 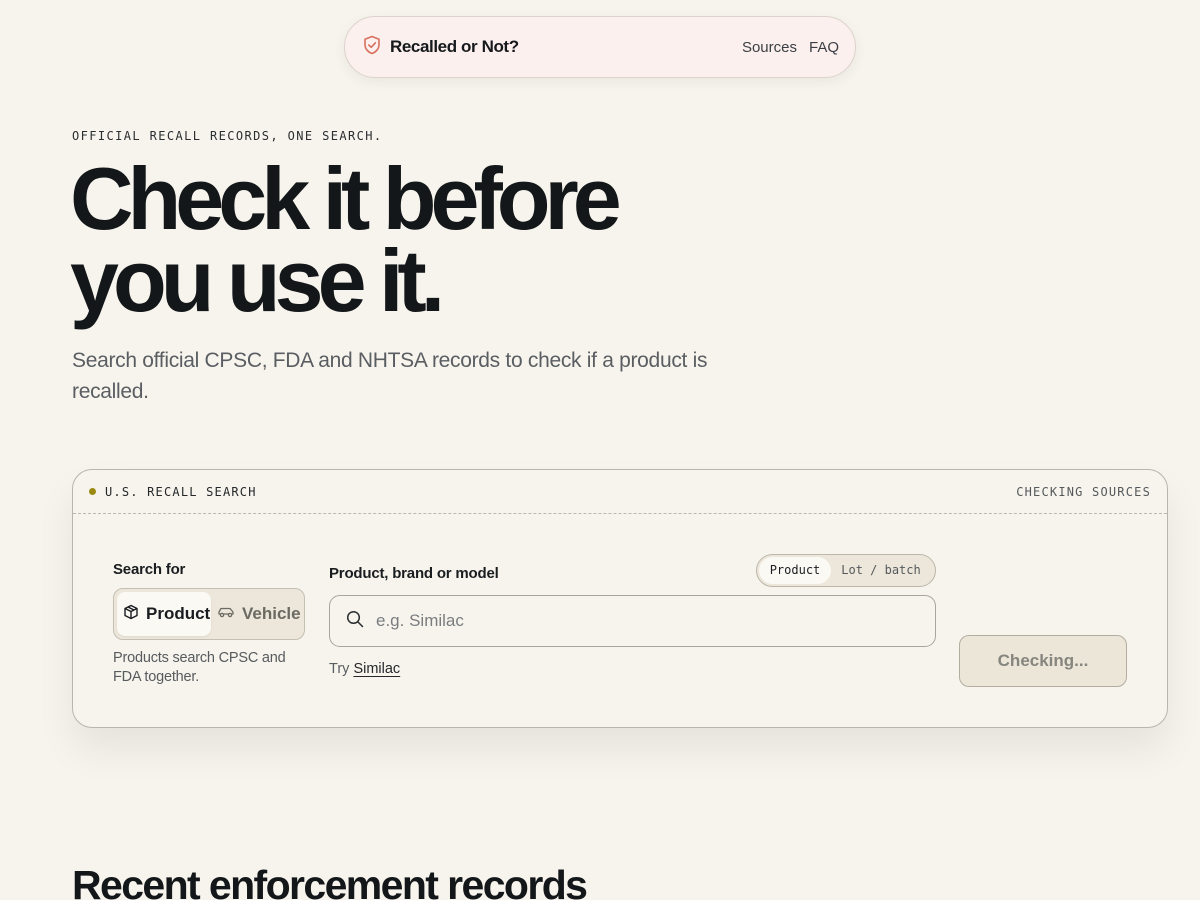 I want to click on top-nav: Recalled or Not? Sources FAQ, so click(x=600, y=47).